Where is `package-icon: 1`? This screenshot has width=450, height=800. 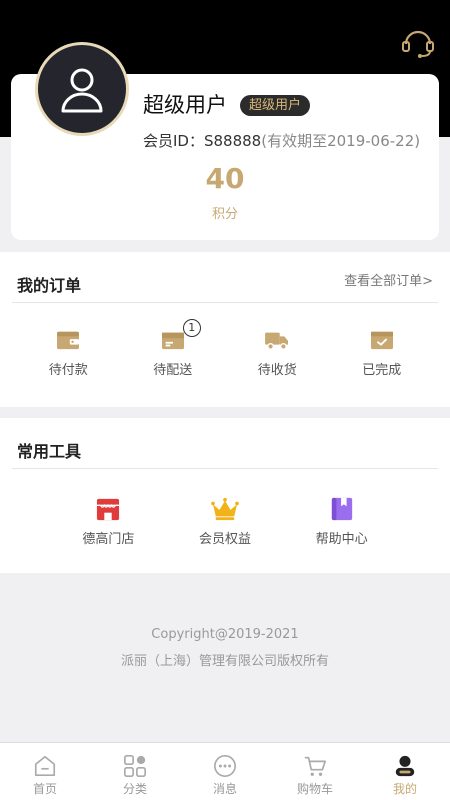
package-icon: 1 is located at coordinates (180, 336).